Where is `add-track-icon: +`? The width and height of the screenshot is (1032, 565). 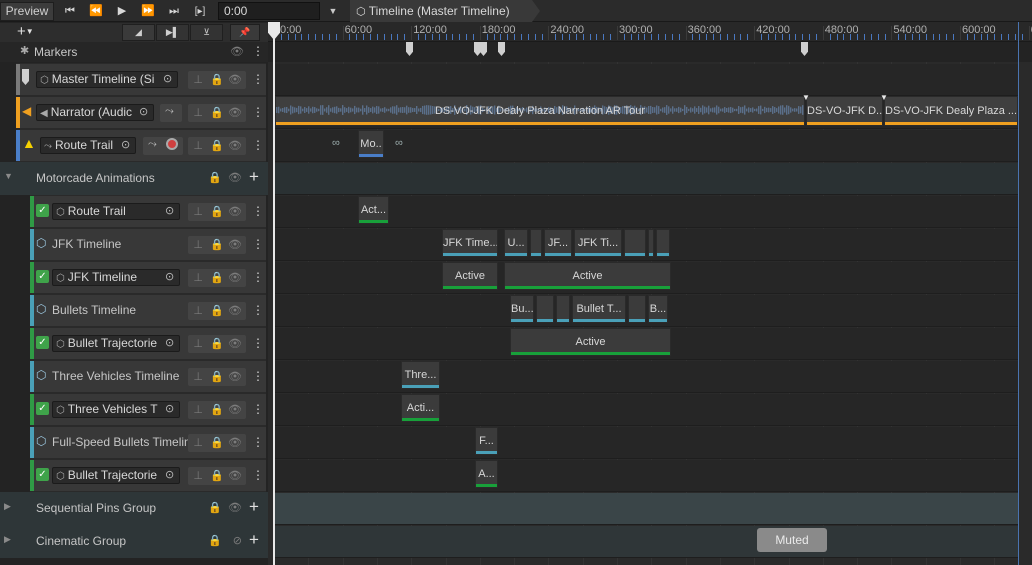 add-track-icon: + is located at coordinates (254, 177).